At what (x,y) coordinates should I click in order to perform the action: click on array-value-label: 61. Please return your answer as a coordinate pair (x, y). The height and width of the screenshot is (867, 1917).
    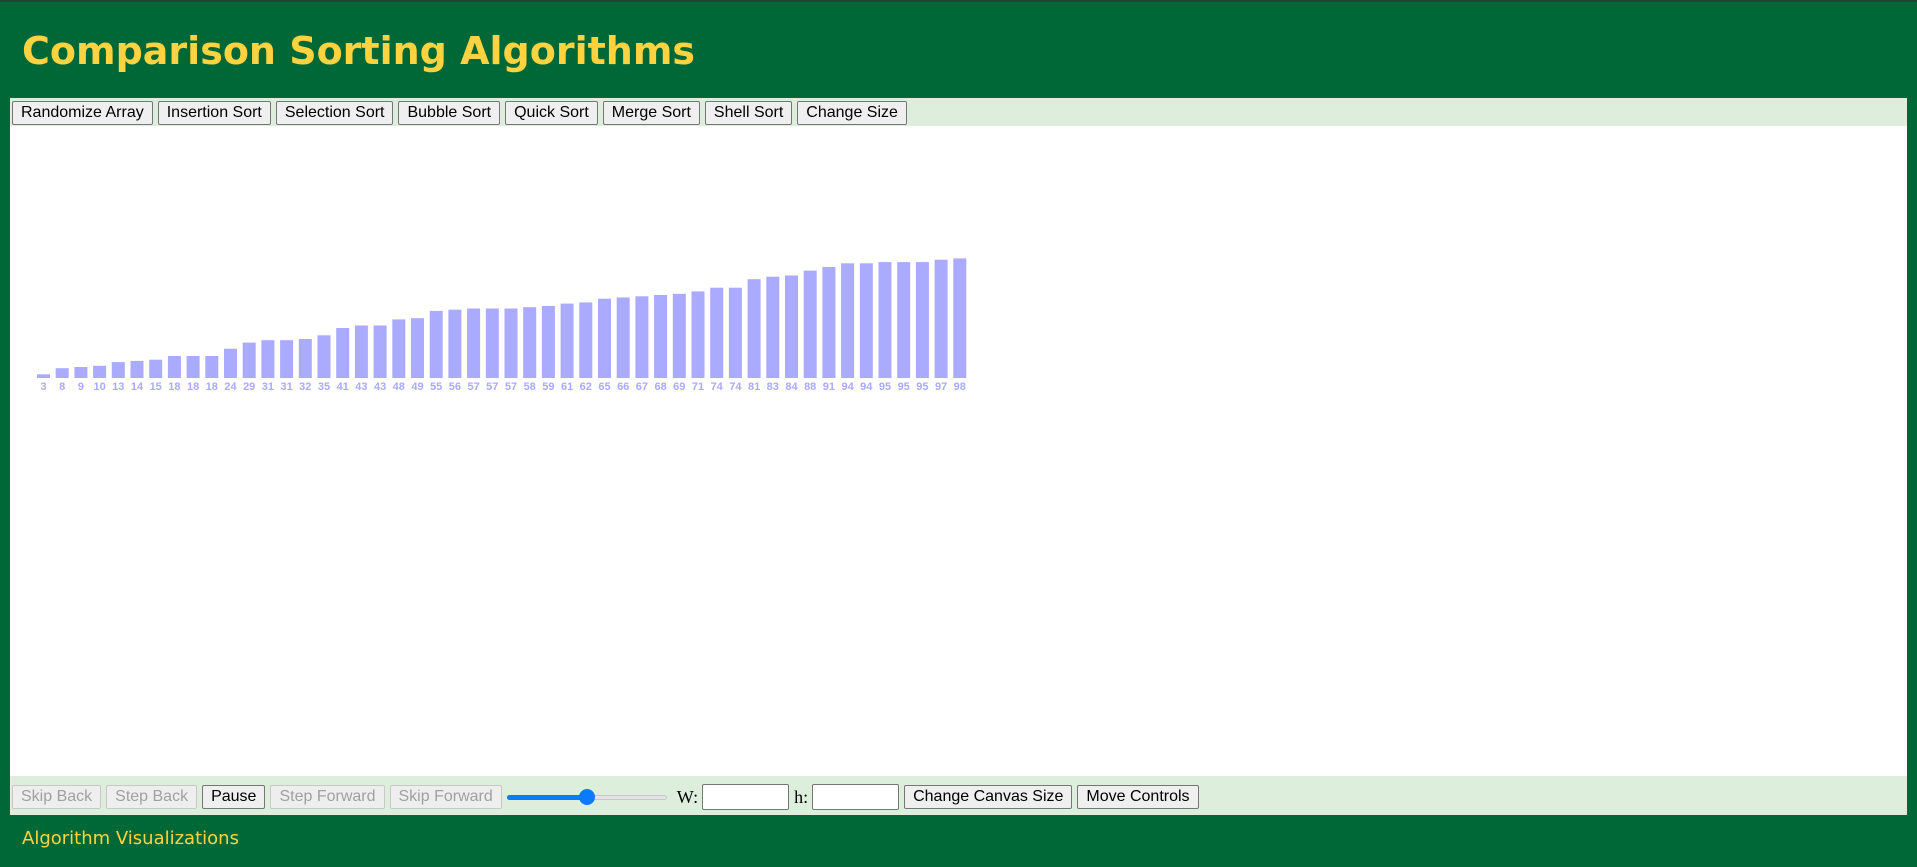
    Looking at the image, I should click on (567, 387).